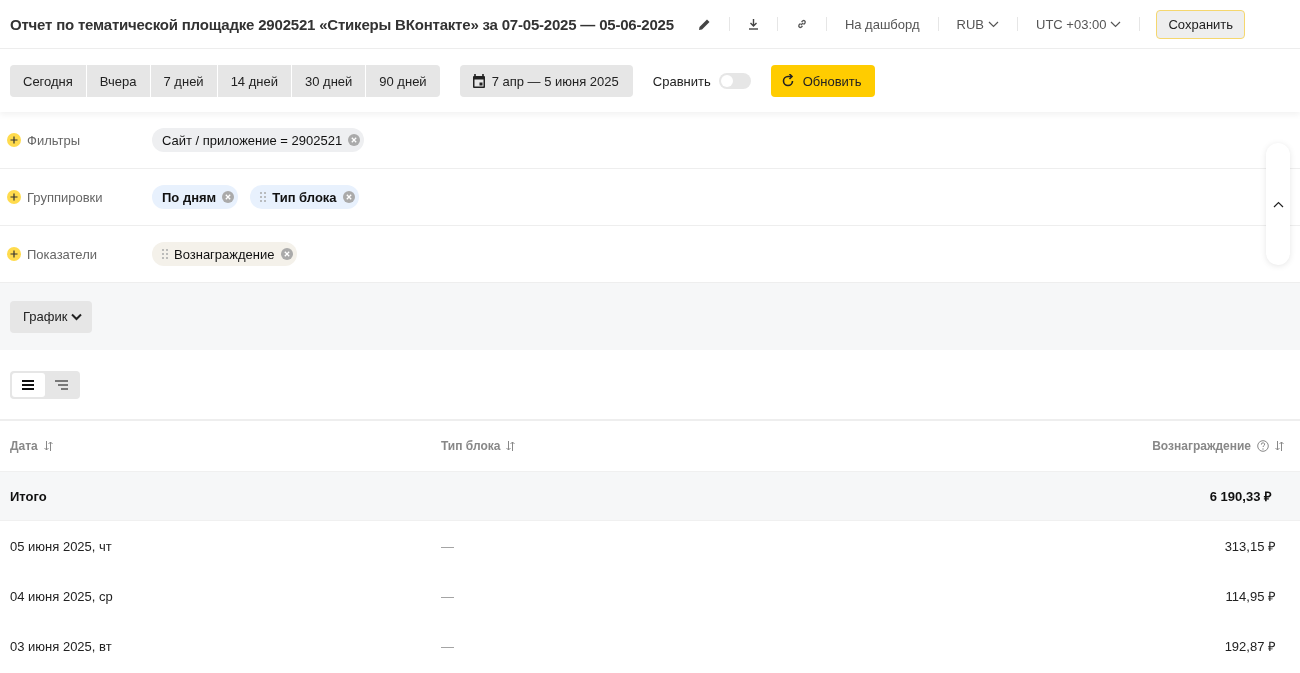 The image size is (1300, 673). I want to click on chart-dropdown: График, so click(51, 316).